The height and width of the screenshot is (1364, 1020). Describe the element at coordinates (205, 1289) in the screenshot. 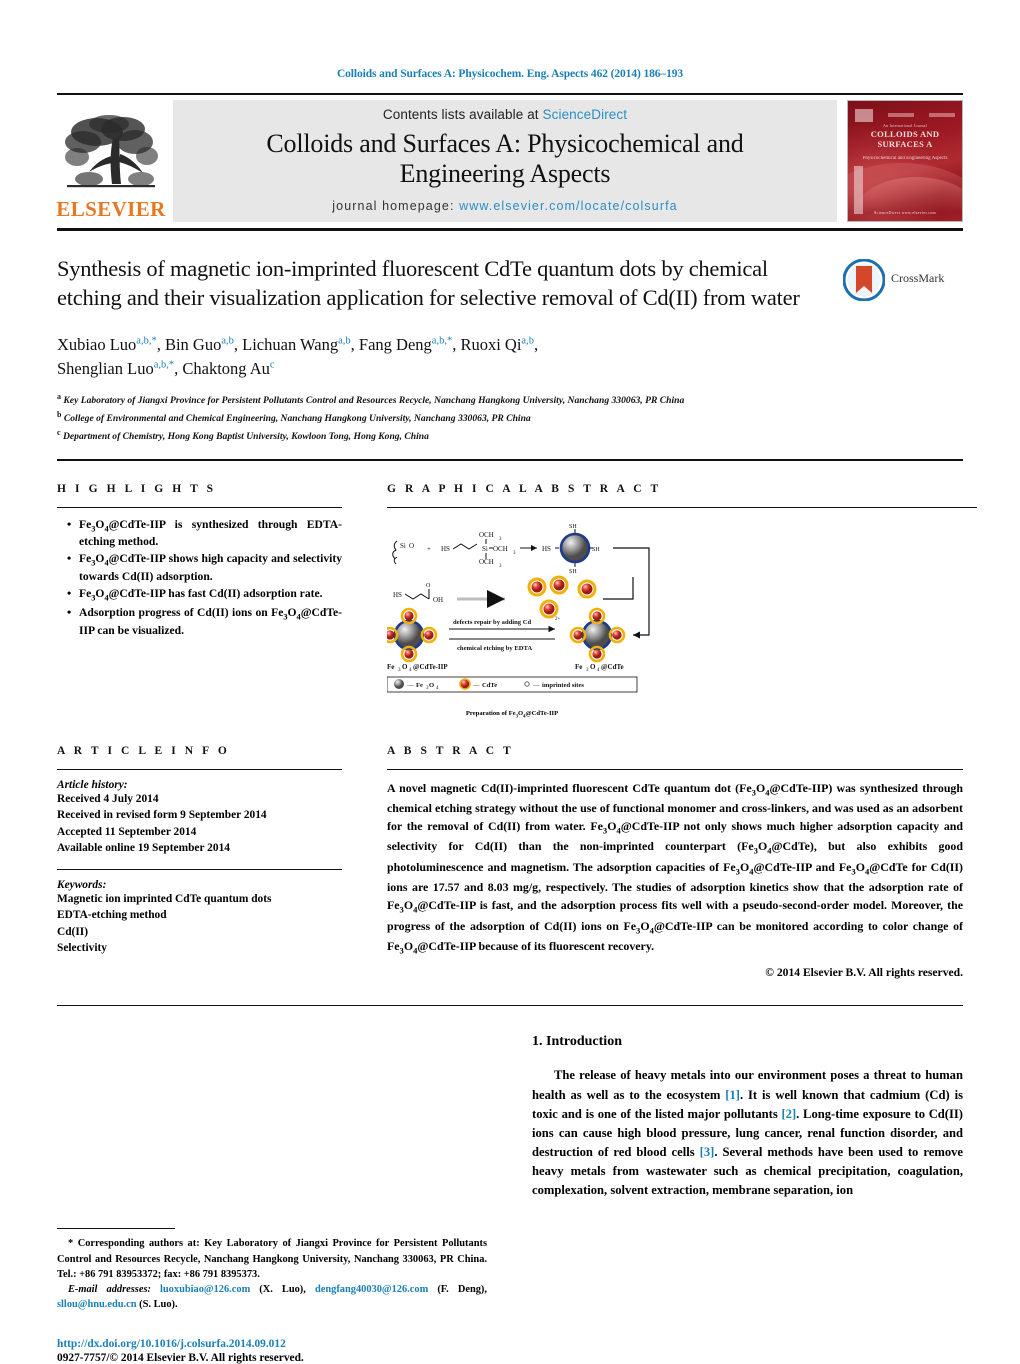

I see `email-link-1: luoxubiao@126.com` at that location.